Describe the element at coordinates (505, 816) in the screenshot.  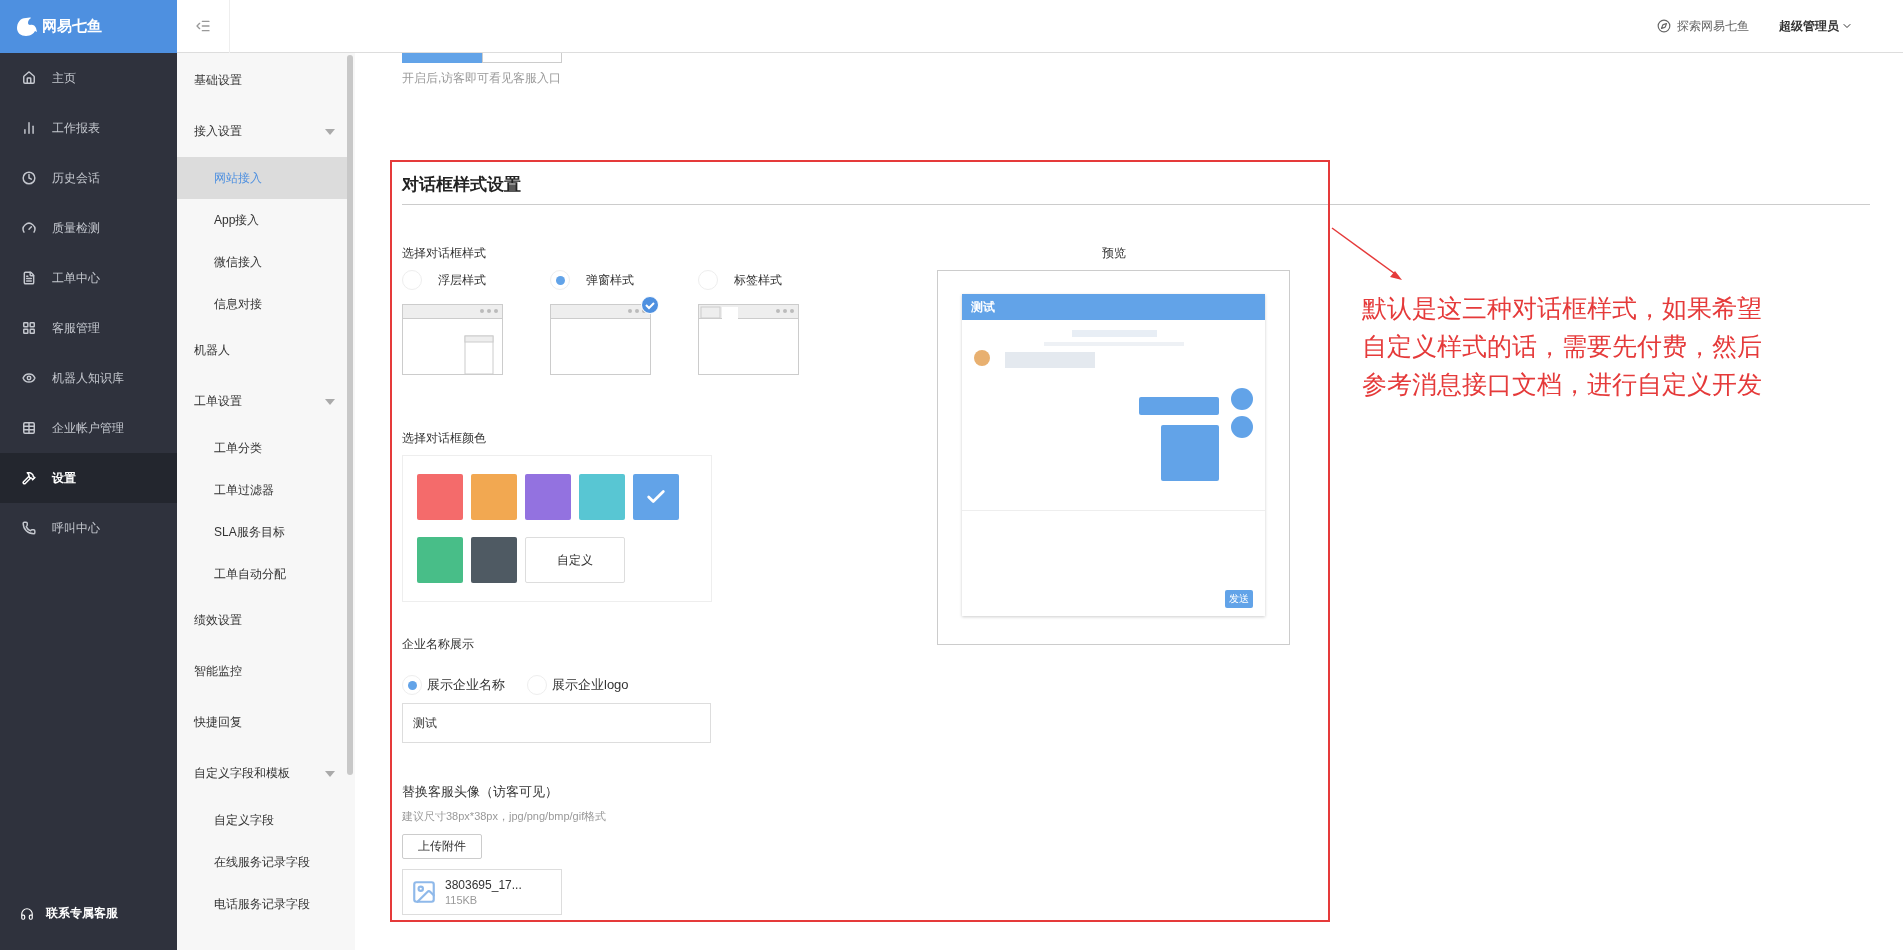
I see `hint-text: 建议尺寸38px*38px，jpg/png/bmp/gif格式` at that location.